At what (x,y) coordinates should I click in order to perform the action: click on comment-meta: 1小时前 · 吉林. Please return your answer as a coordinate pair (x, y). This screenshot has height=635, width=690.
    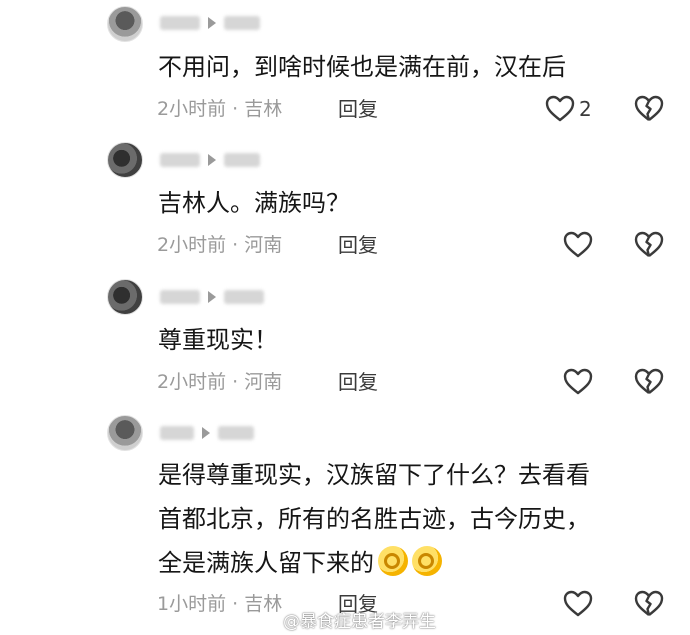
    Looking at the image, I should click on (219, 604).